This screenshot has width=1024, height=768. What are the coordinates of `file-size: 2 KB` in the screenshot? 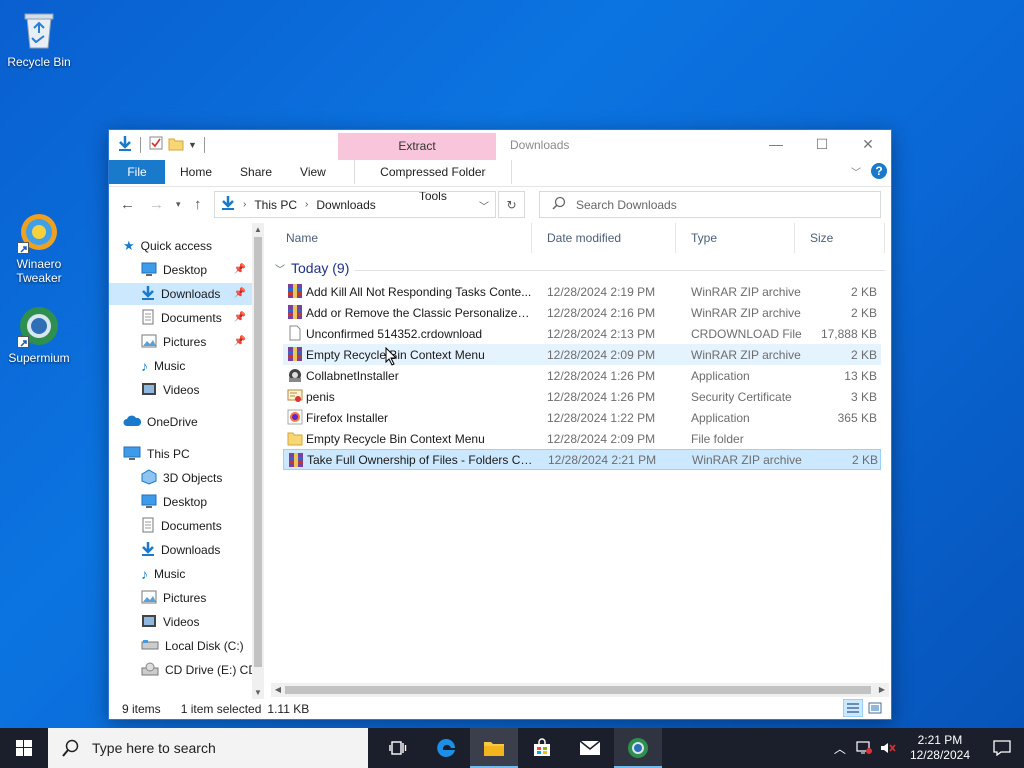 It's located at (863, 354).